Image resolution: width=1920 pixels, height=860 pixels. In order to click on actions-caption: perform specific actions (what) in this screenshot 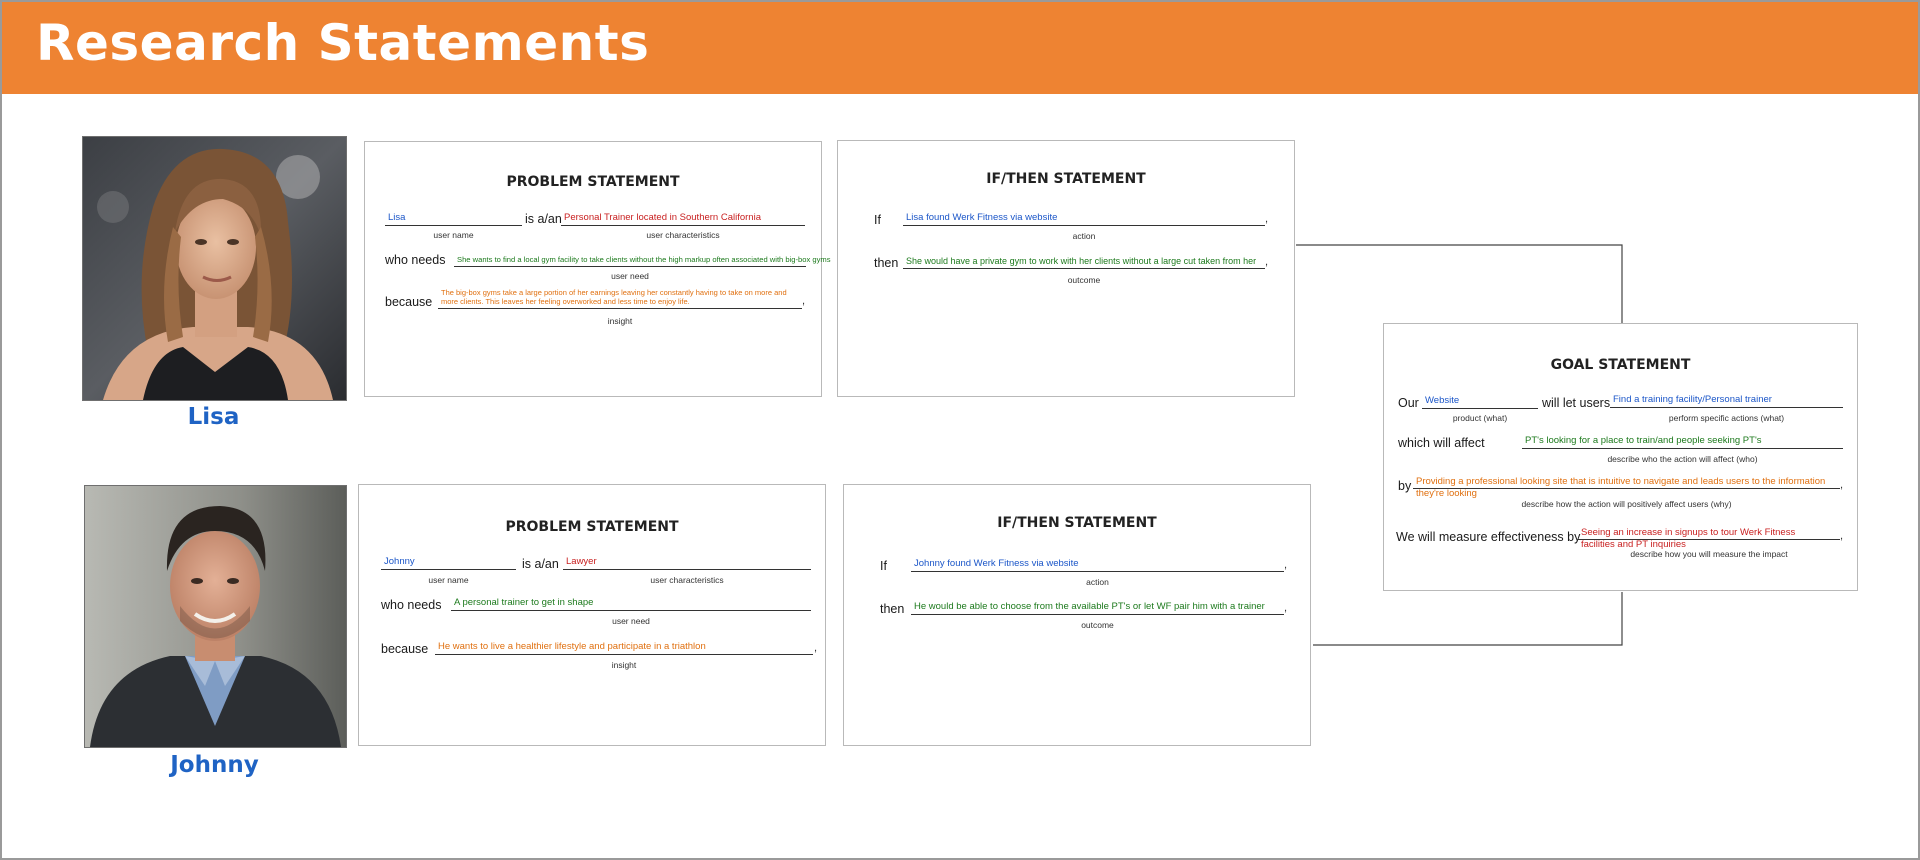, I will do `click(1726, 418)`.